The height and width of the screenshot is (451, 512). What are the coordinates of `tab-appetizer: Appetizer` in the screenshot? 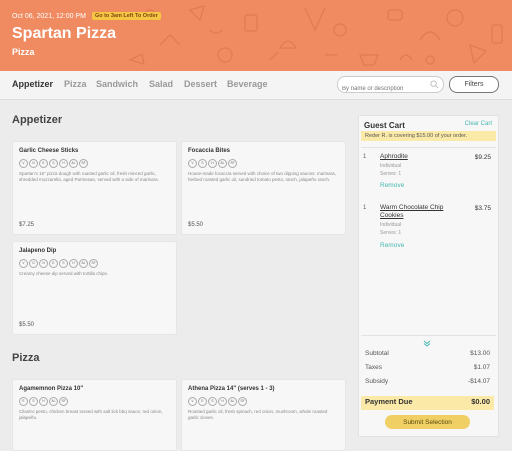 It's located at (32, 84).